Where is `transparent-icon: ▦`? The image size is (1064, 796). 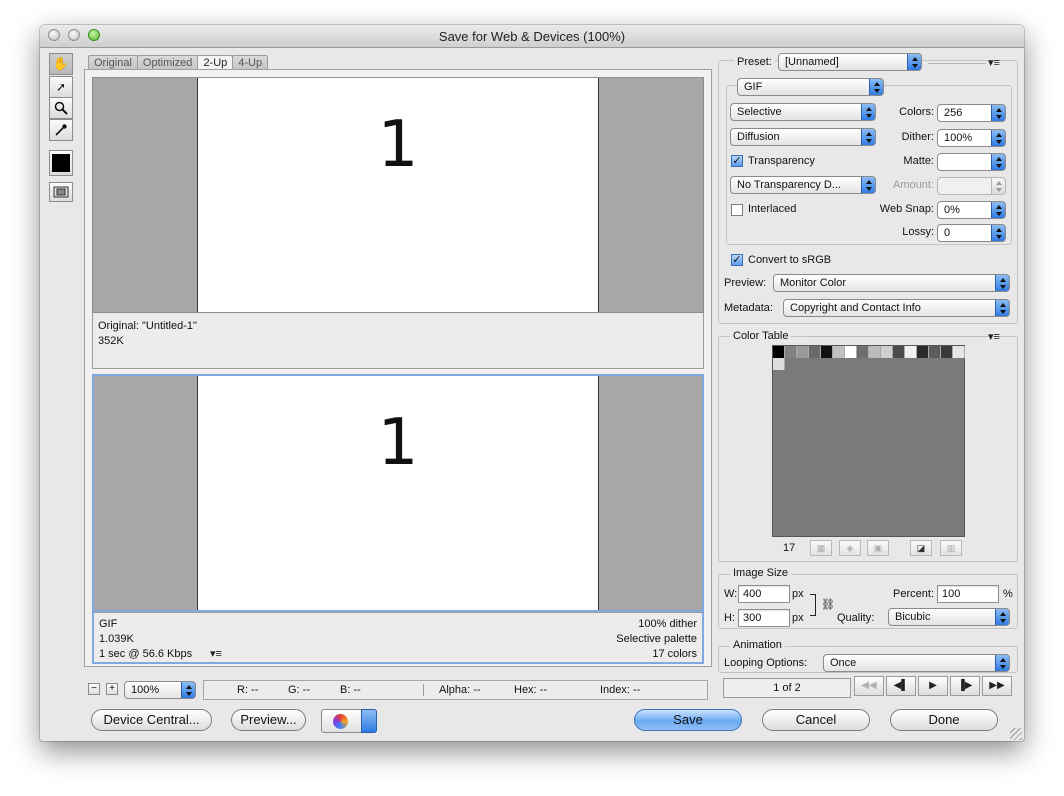 transparent-icon: ▦ is located at coordinates (821, 548).